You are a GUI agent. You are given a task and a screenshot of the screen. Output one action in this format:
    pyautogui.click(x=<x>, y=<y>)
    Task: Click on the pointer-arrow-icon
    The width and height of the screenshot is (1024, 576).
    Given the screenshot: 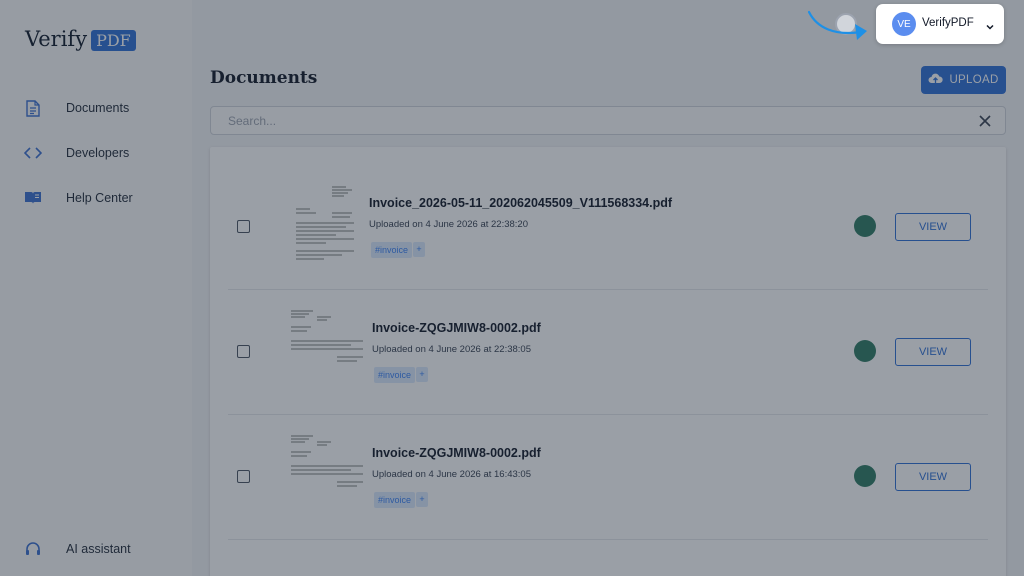 What is the action you would take?
    pyautogui.click(x=837, y=25)
    